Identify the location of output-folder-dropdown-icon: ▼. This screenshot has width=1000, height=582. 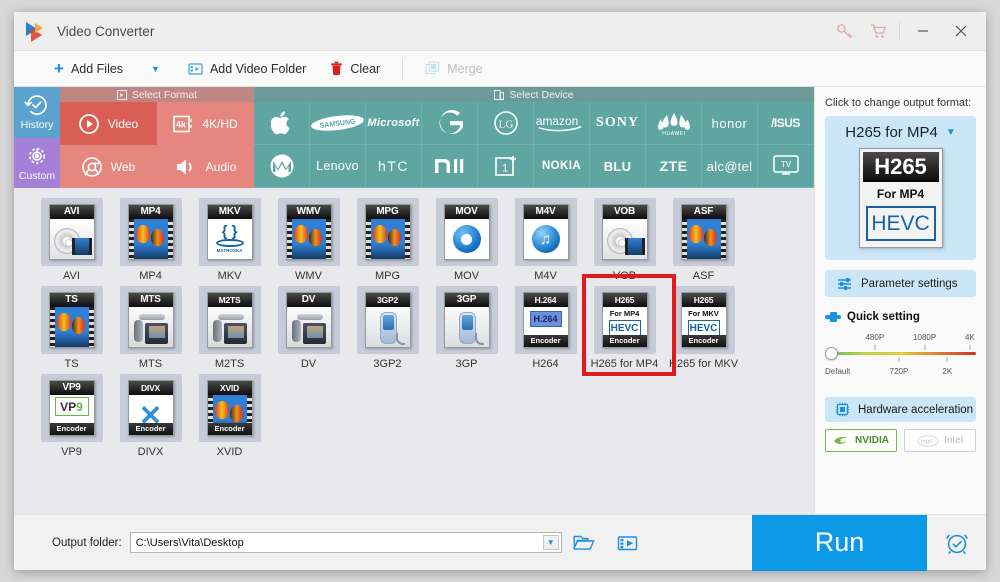
(550, 542).